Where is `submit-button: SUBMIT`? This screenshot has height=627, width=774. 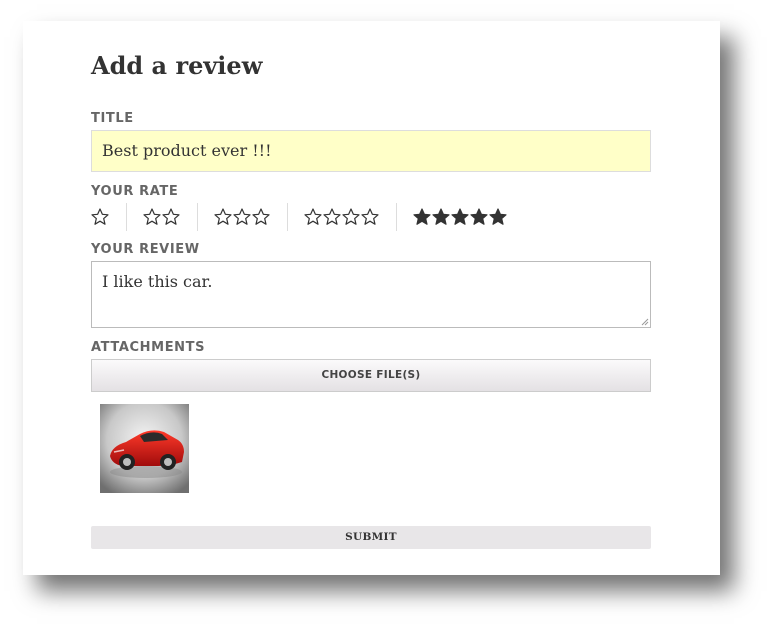 submit-button: SUBMIT is located at coordinates (371, 537).